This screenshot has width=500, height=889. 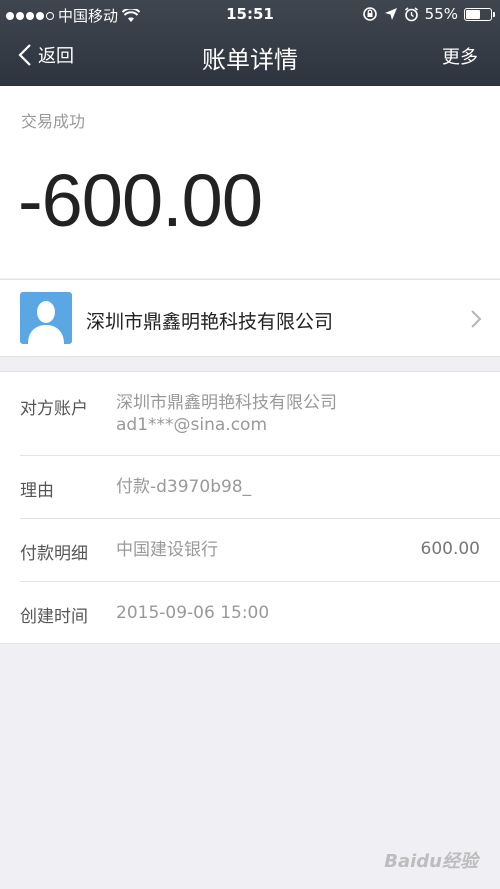 I want to click on top-bar: 中国移动 15:51 55% 返回 账单详情 更多, so click(x=250, y=43).